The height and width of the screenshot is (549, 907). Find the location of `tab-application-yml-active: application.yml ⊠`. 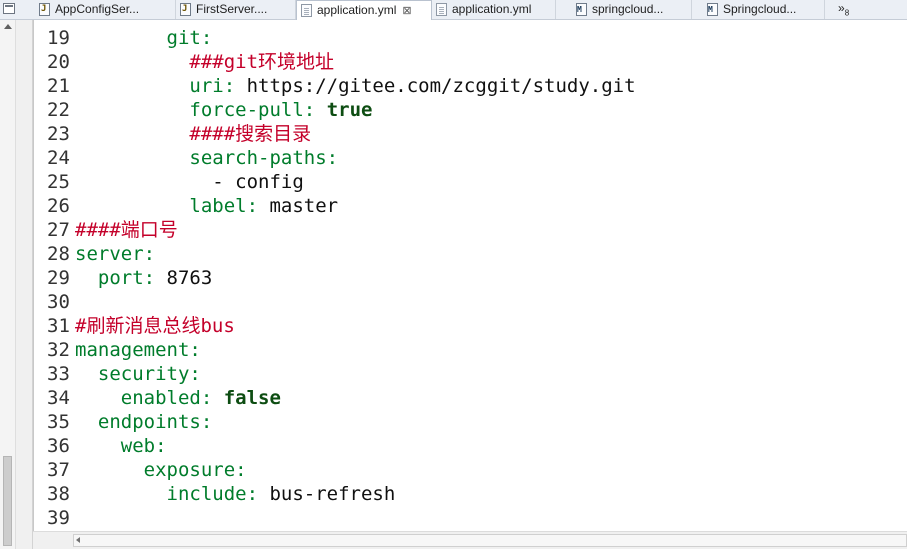

tab-application-yml-active: application.yml ⊠ is located at coordinates (364, 10).